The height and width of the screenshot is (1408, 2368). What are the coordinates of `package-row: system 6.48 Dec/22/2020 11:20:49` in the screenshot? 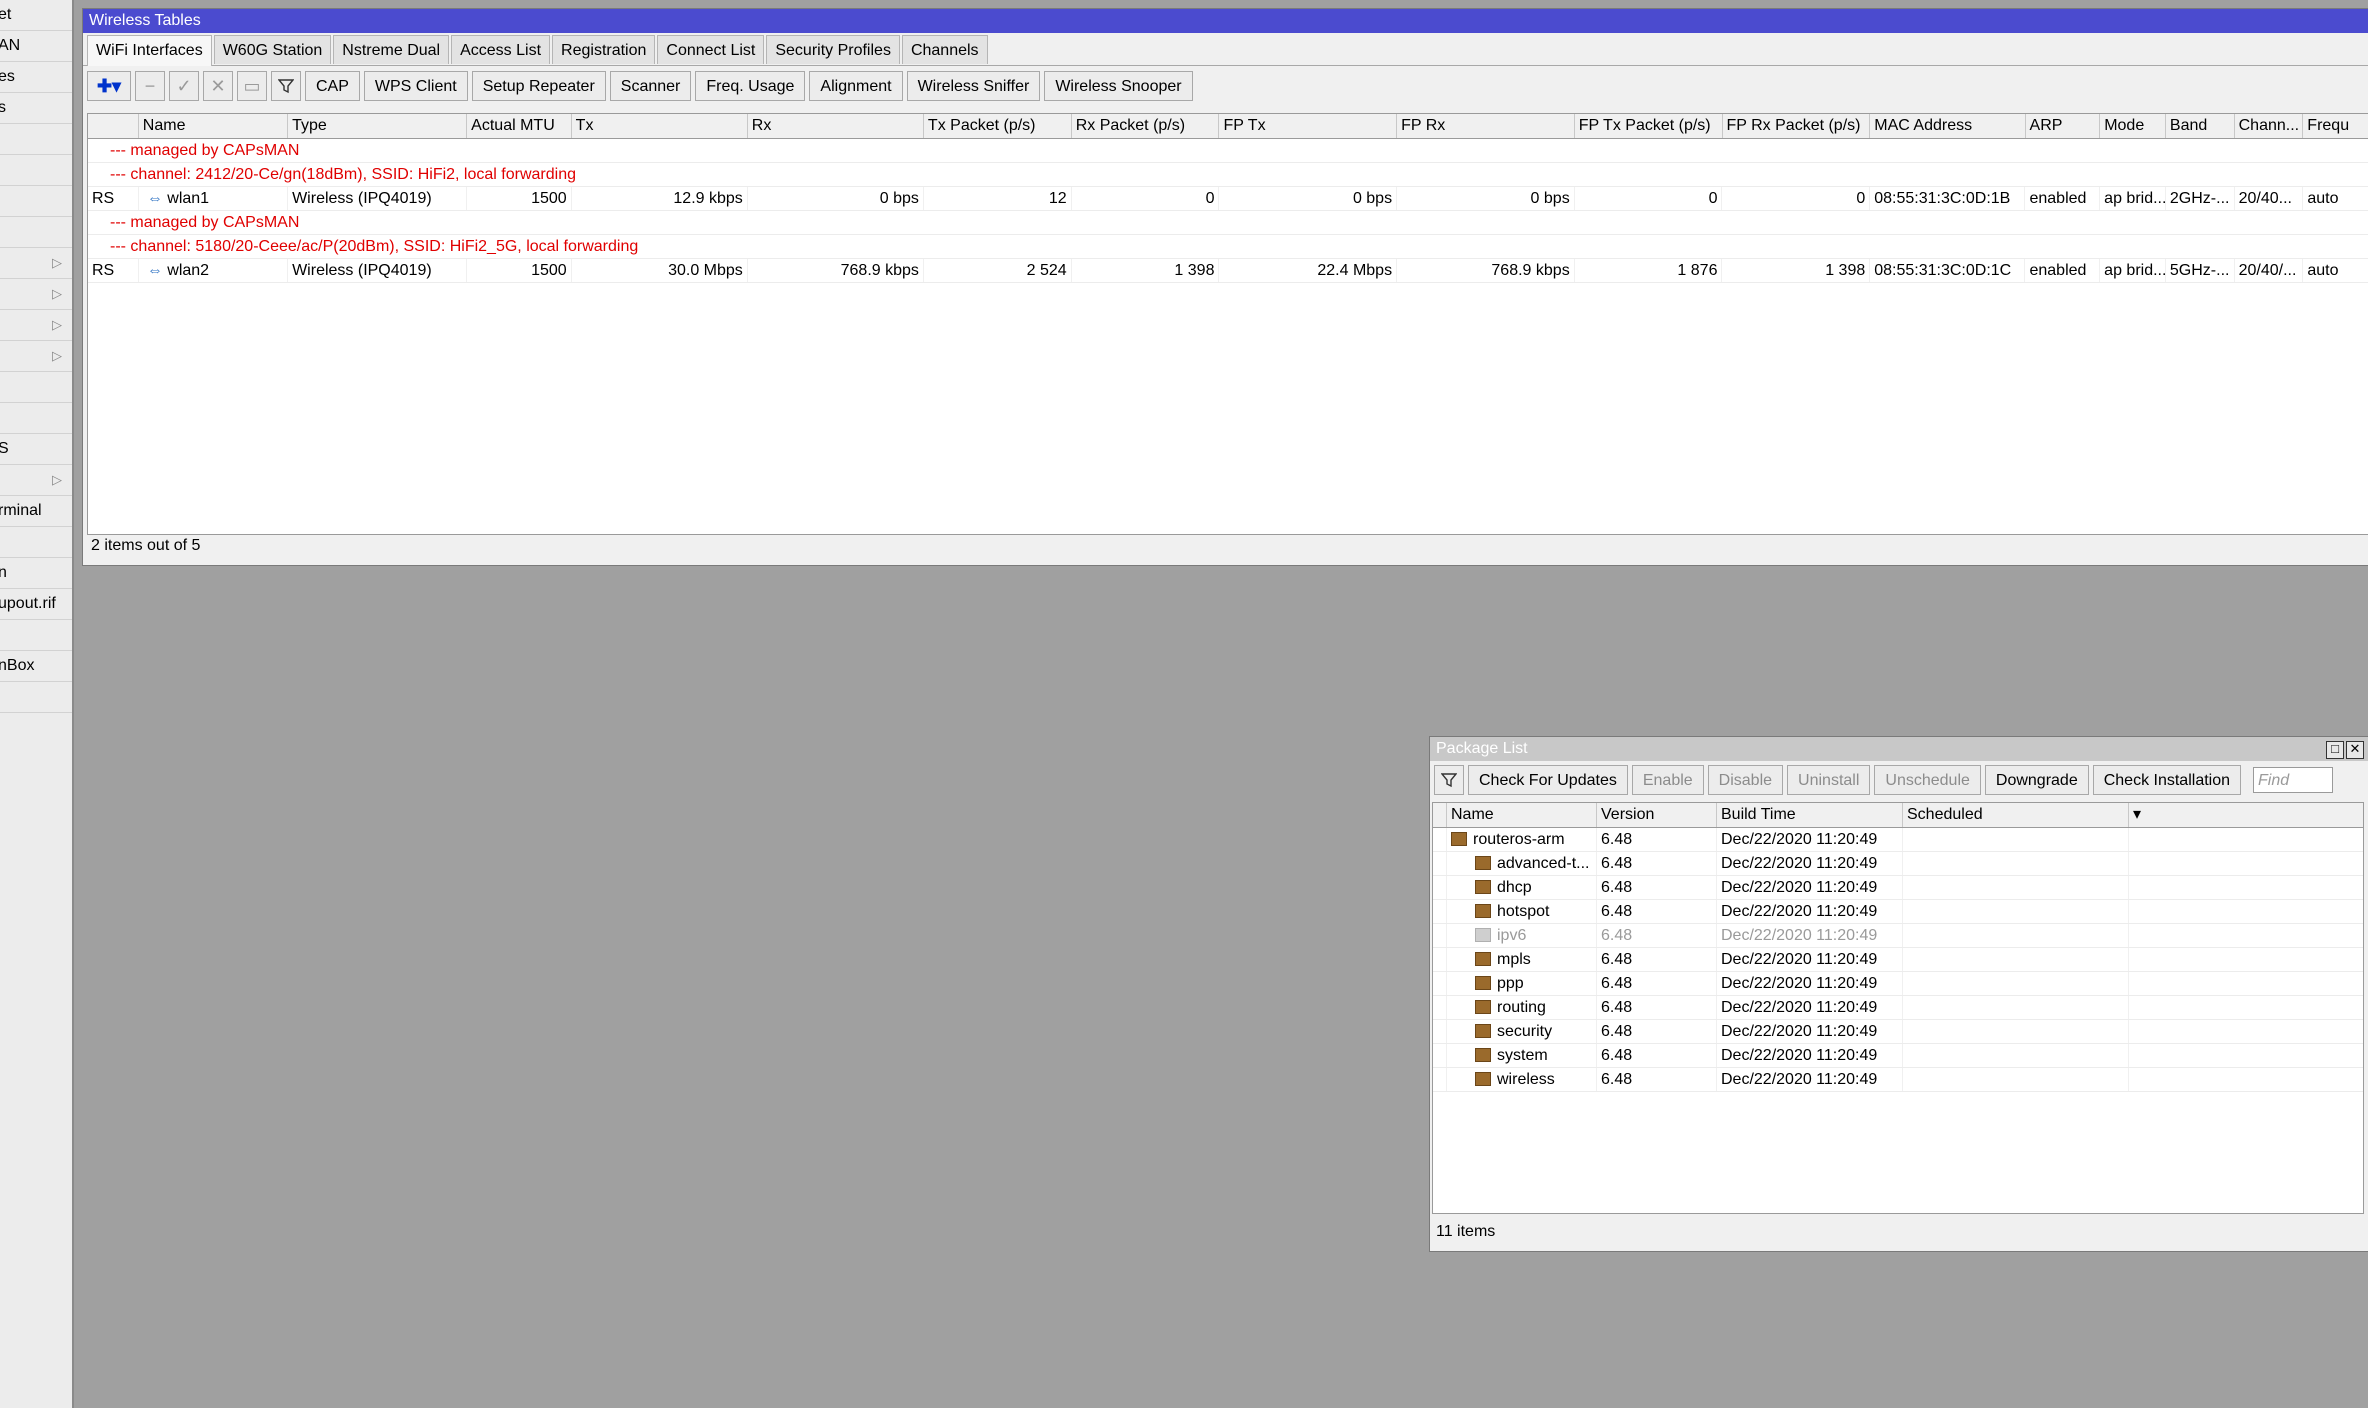 It's located at (1898, 1056).